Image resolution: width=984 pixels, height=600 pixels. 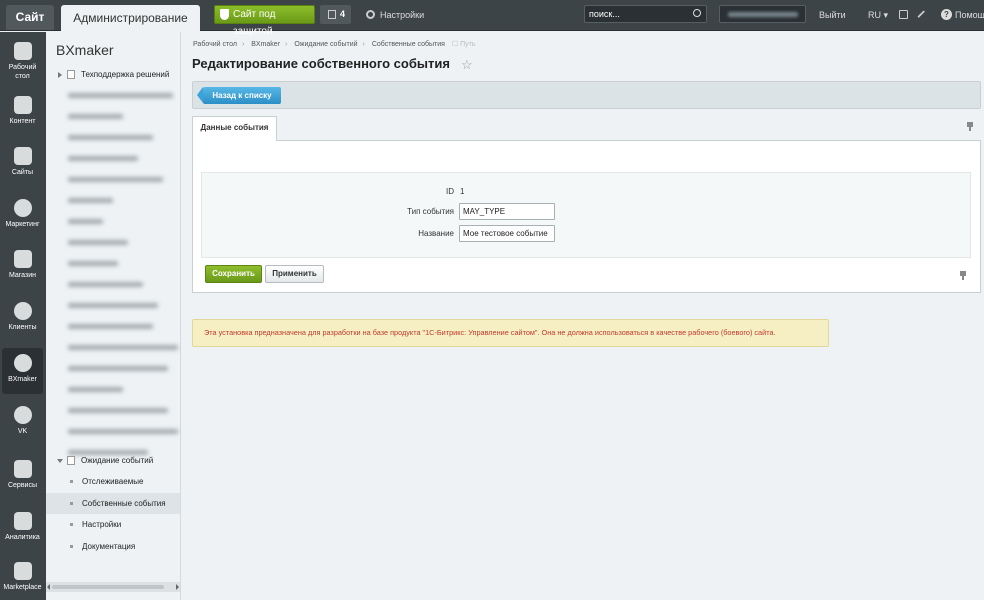 What do you see at coordinates (264, 21) in the screenshot?
I see `site-secure-button: Сайт под защитой` at bounding box center [264, 21].